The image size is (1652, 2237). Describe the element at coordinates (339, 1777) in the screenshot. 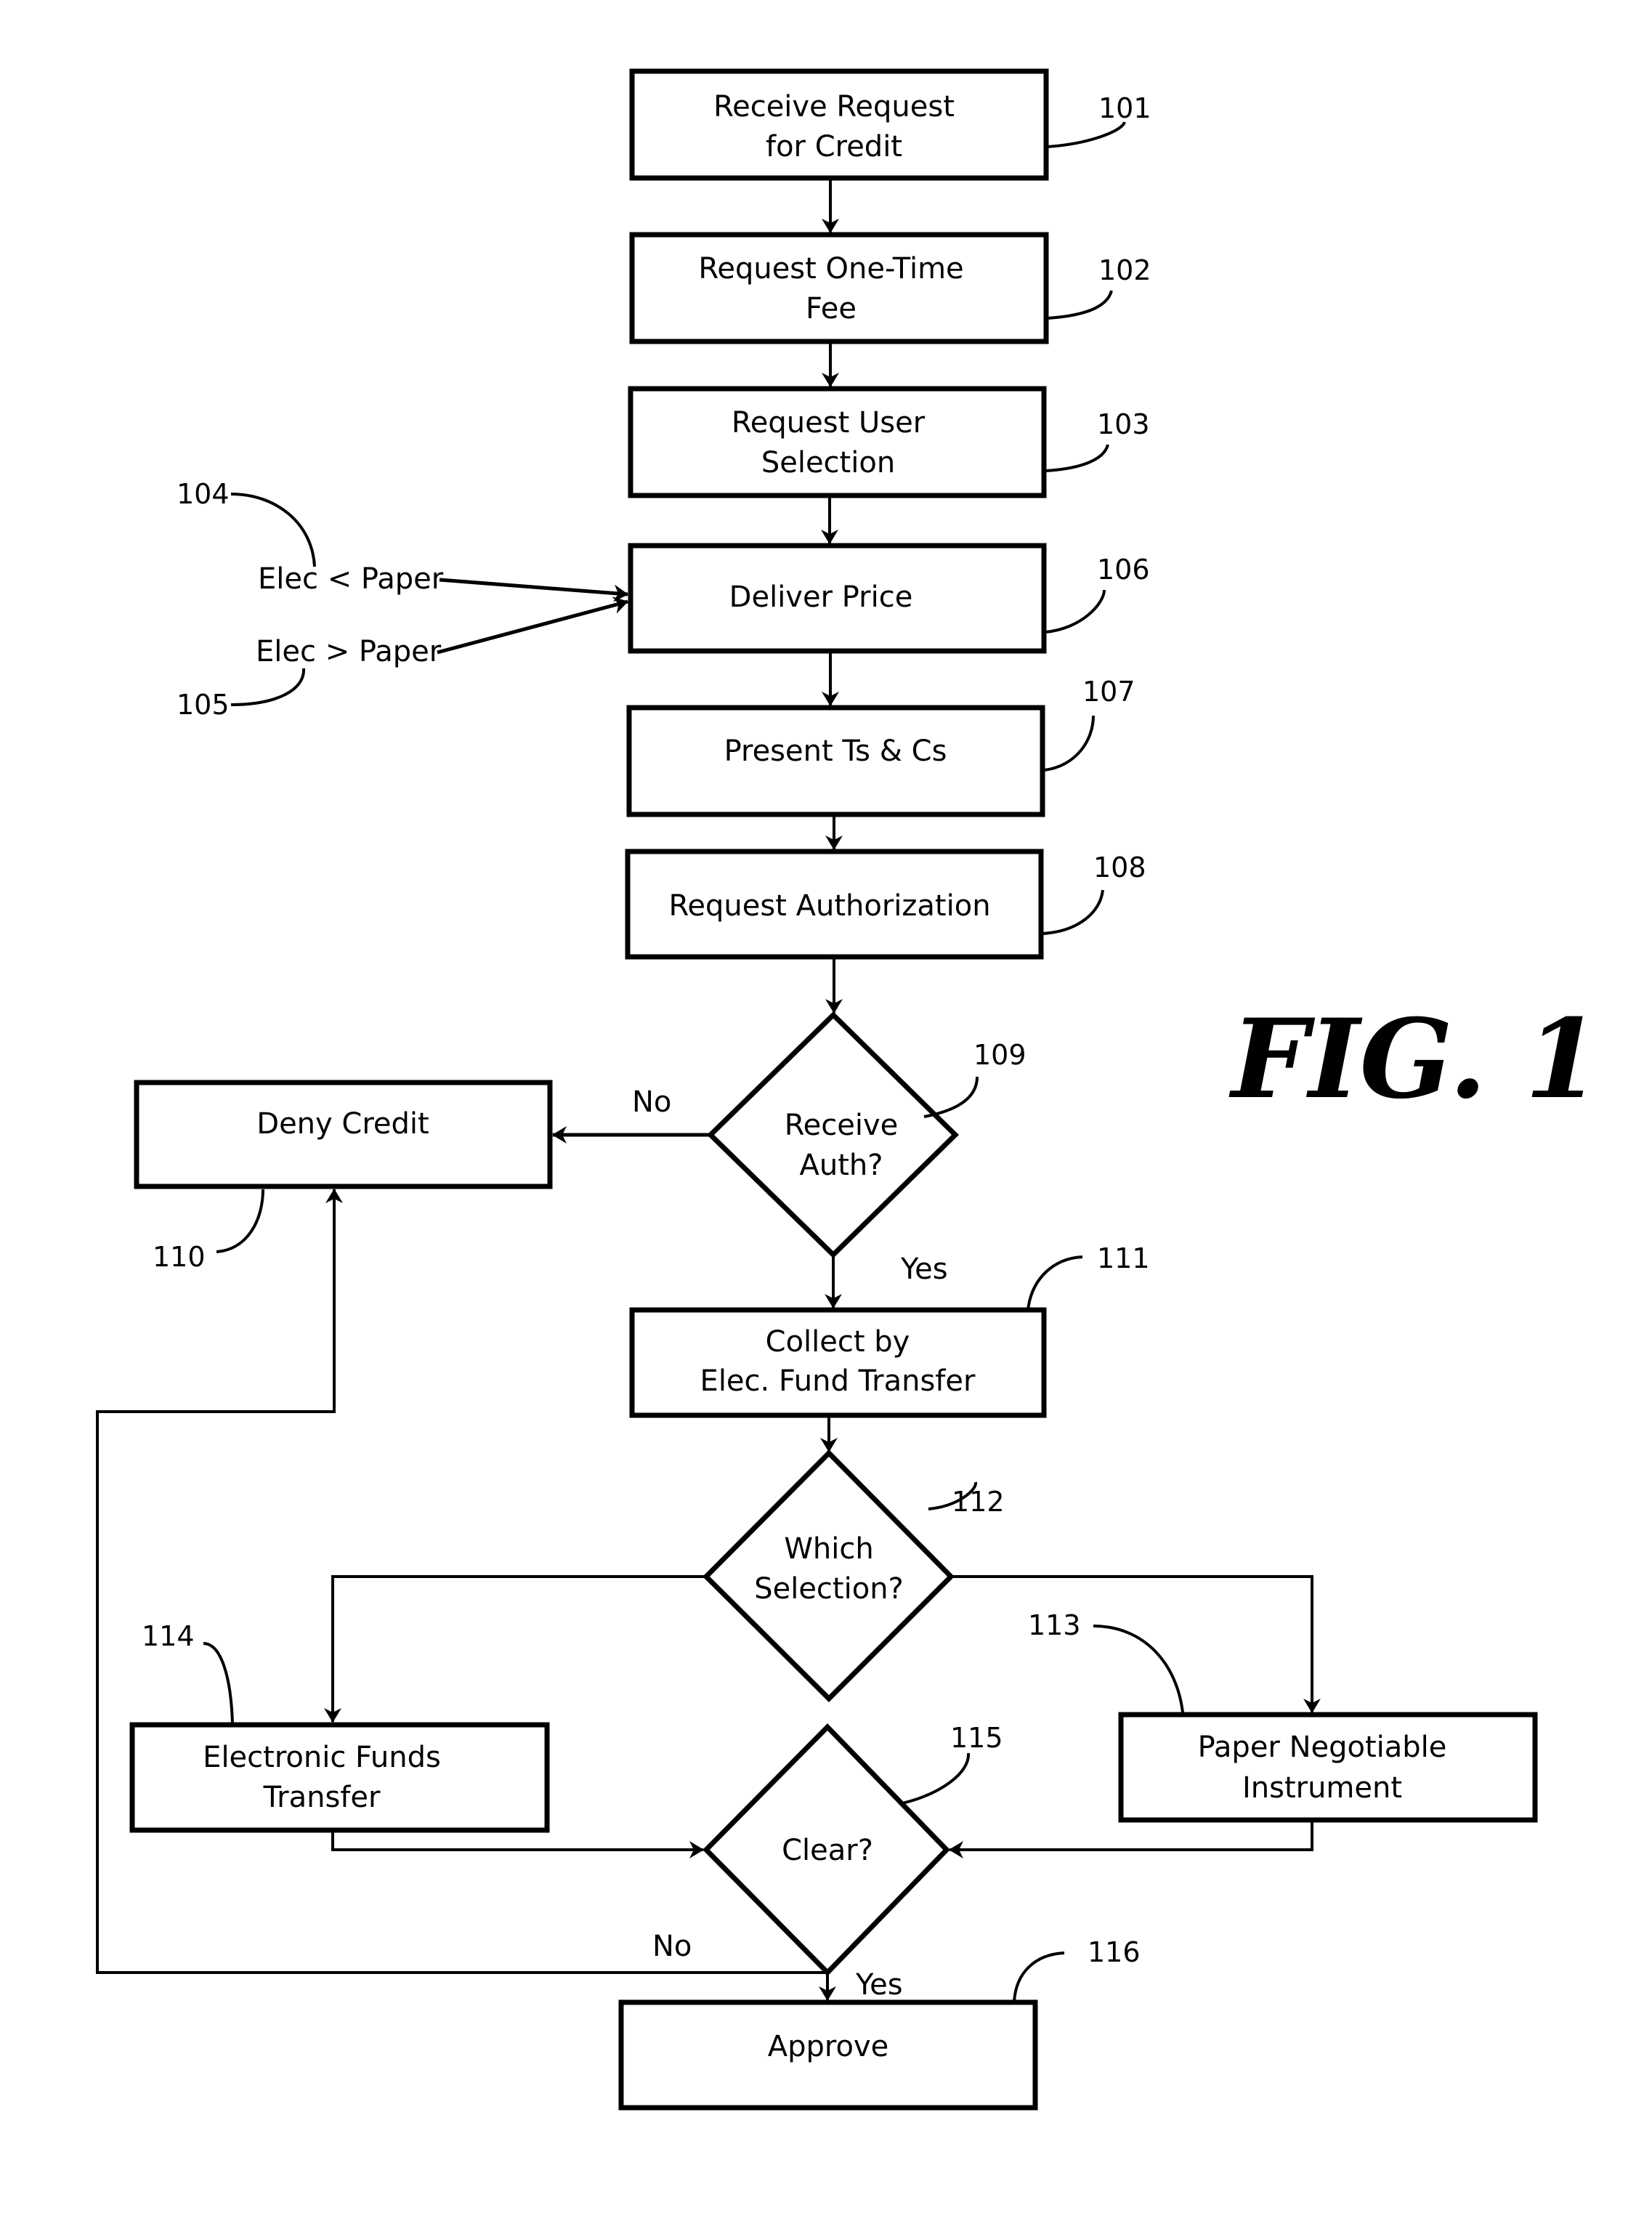

I see `node-114: Electronic Funds Transfer` at that location.